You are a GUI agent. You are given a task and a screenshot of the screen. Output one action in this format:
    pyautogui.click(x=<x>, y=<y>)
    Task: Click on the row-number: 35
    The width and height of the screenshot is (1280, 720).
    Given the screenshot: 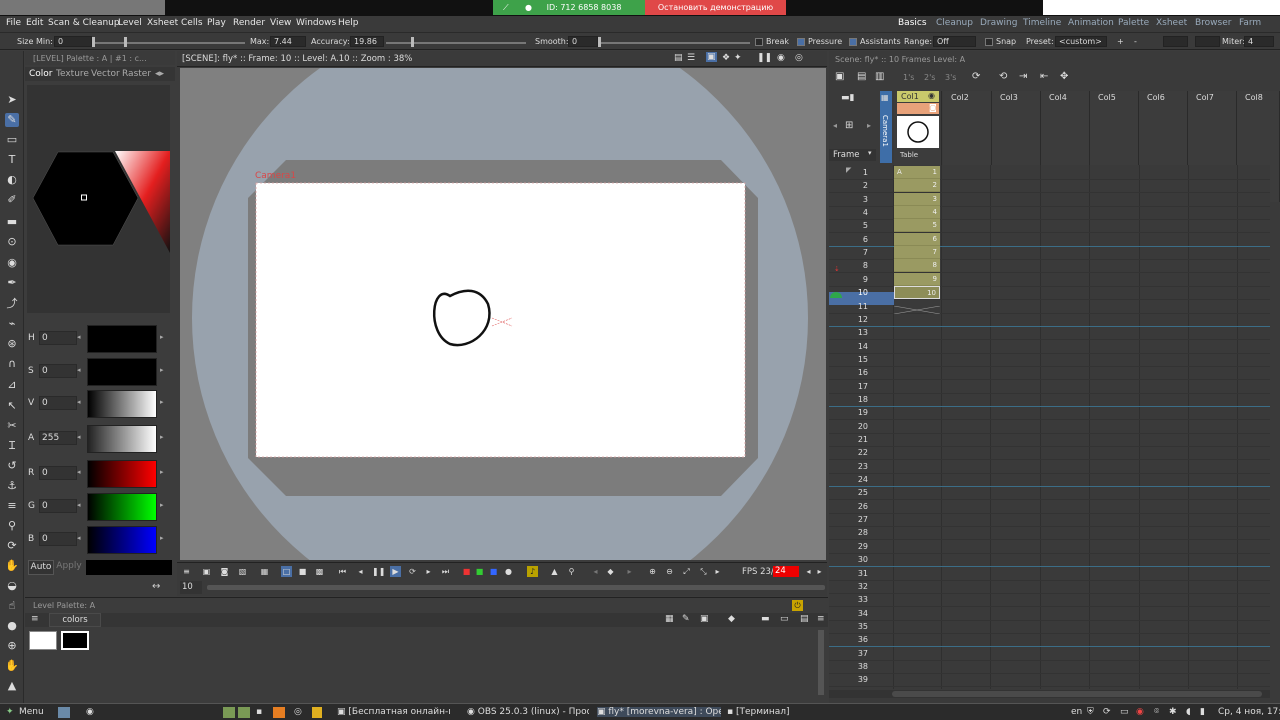 What is the action you would take?
    pyautogui.click(x=854, y=626)
    